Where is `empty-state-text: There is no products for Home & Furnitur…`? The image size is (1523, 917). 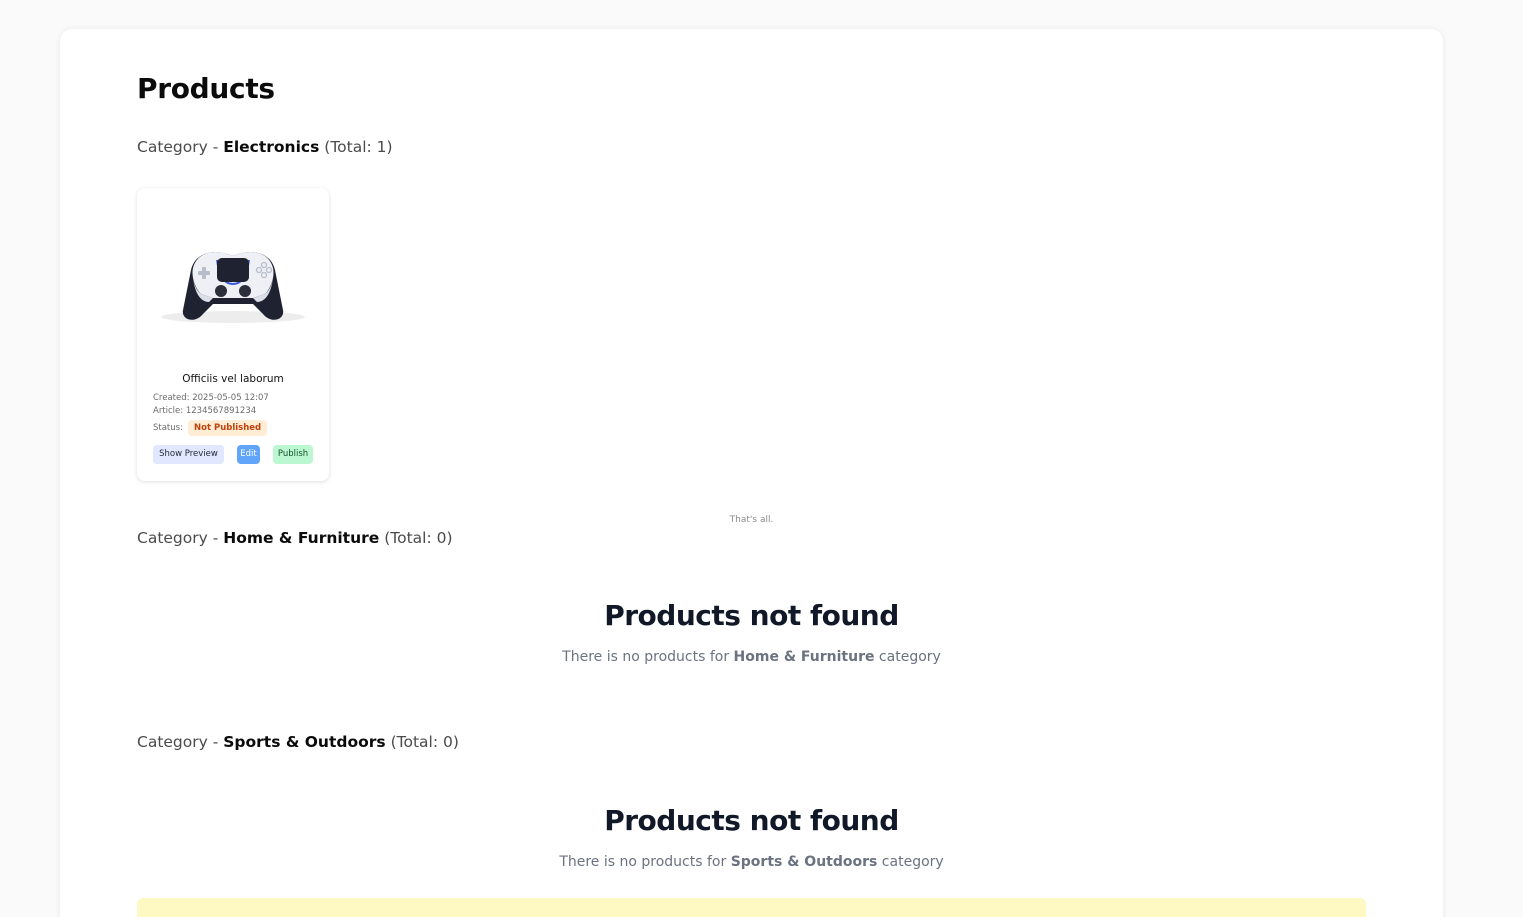
empty-state-text: There is no products for Home & Furnitur… is located at coordinates (751, 657).